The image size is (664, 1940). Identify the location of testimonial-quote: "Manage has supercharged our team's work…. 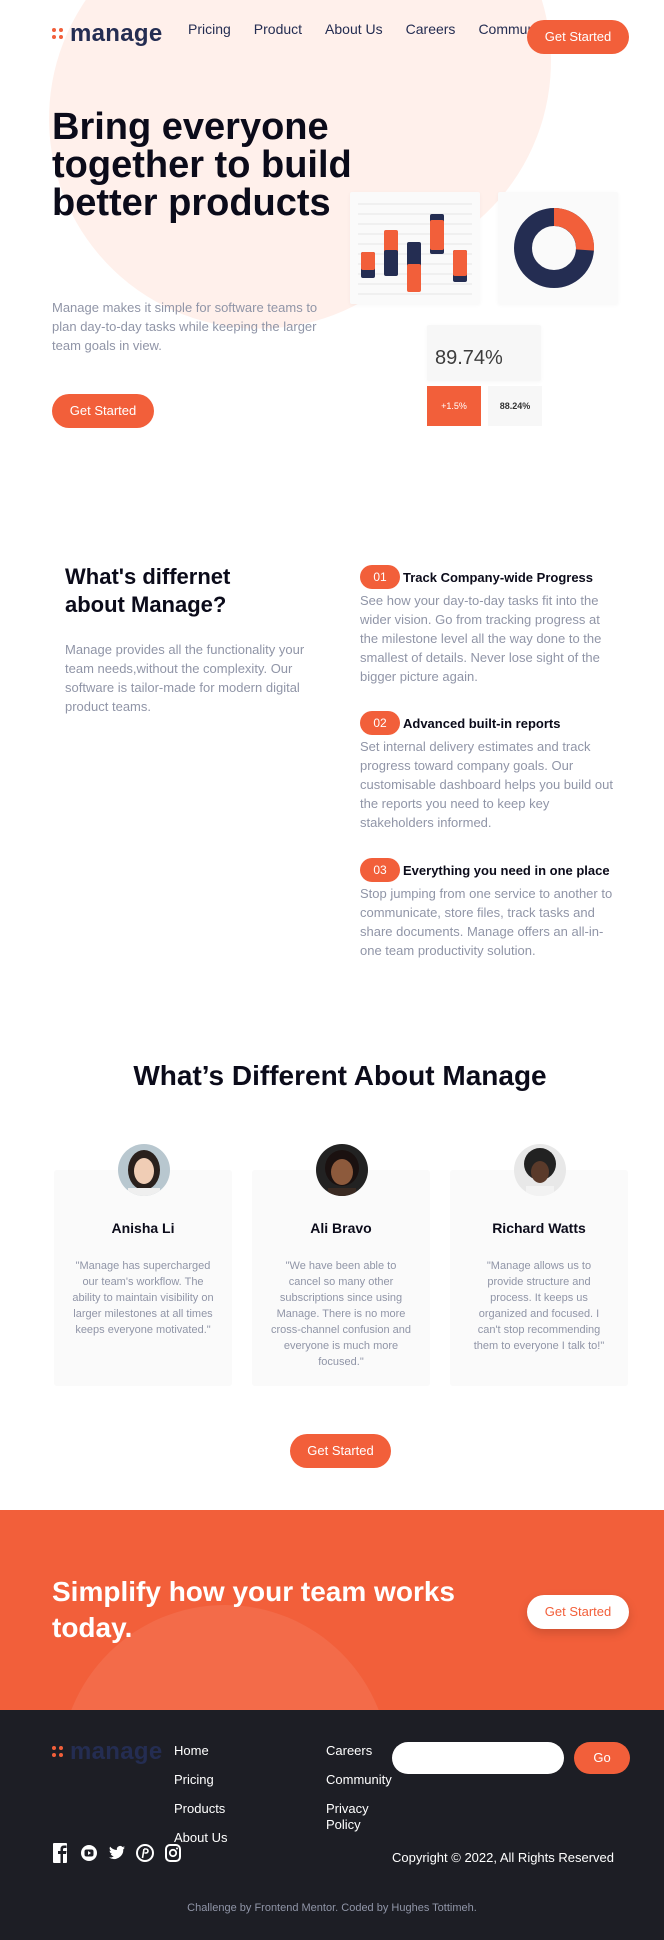
(143, 1298).